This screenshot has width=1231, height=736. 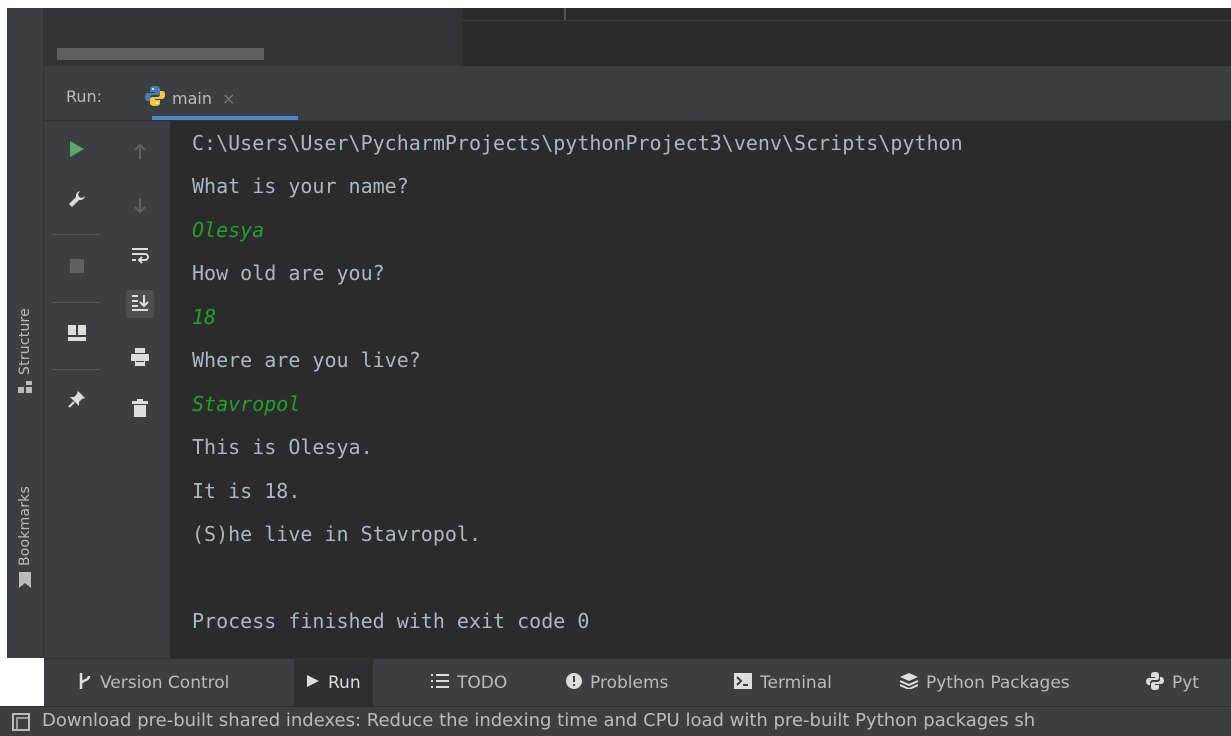 What do you see at coordinates (25, 526) in the screenshot?
I see `bookmarks-tab-label: Bookmarks` at bounding box center [25, 526].